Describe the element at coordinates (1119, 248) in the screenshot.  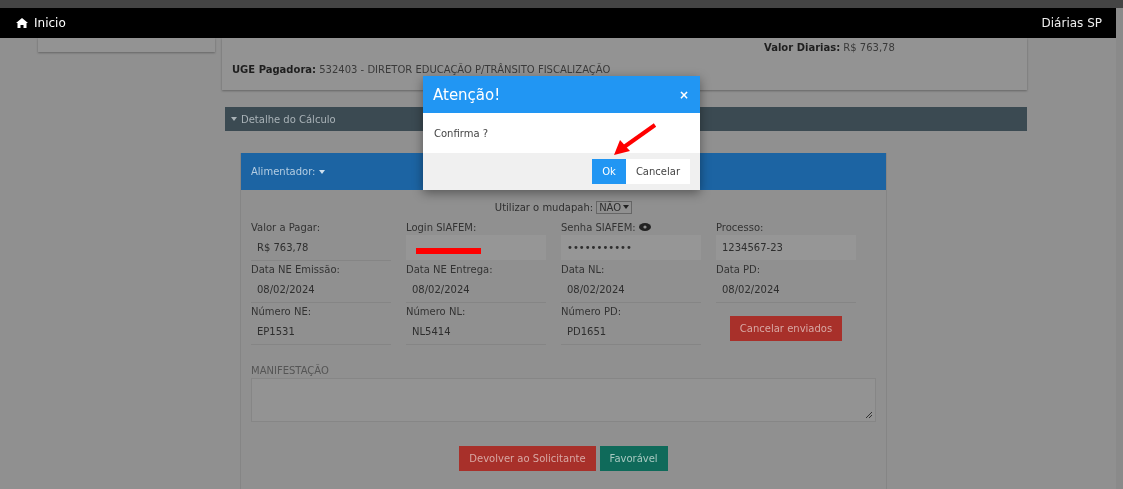
I see `scrollbar` at that location.